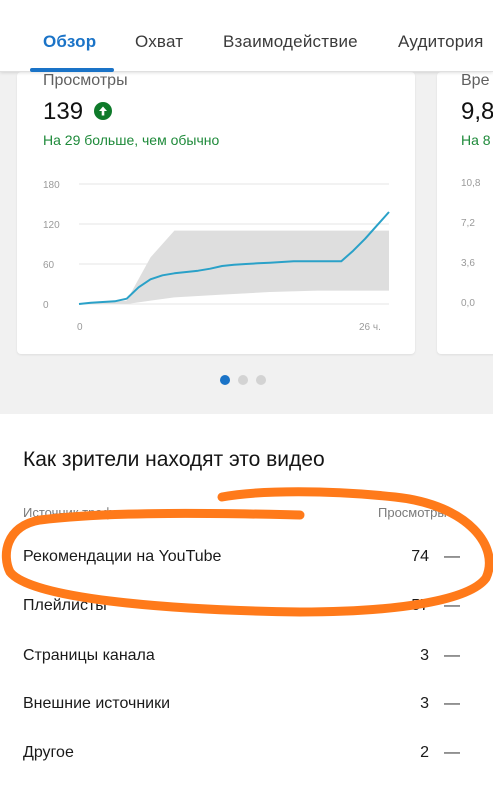 The image size is (493, 800). What do you see at coordinates (234, 267) in the screenshot?
I see `typical-range-band` at bounding box center [234, 267].